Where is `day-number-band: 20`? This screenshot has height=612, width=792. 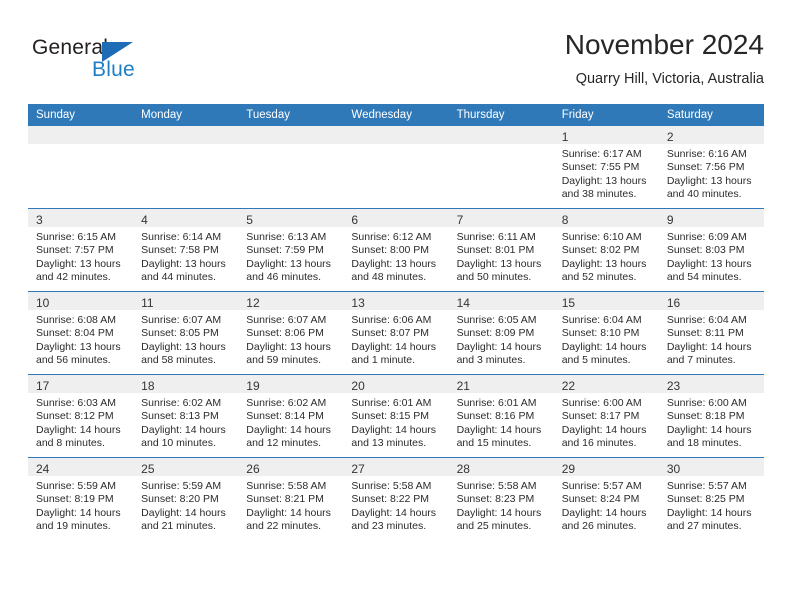 day-number-band: 20 is located at coordinates (396, 384).